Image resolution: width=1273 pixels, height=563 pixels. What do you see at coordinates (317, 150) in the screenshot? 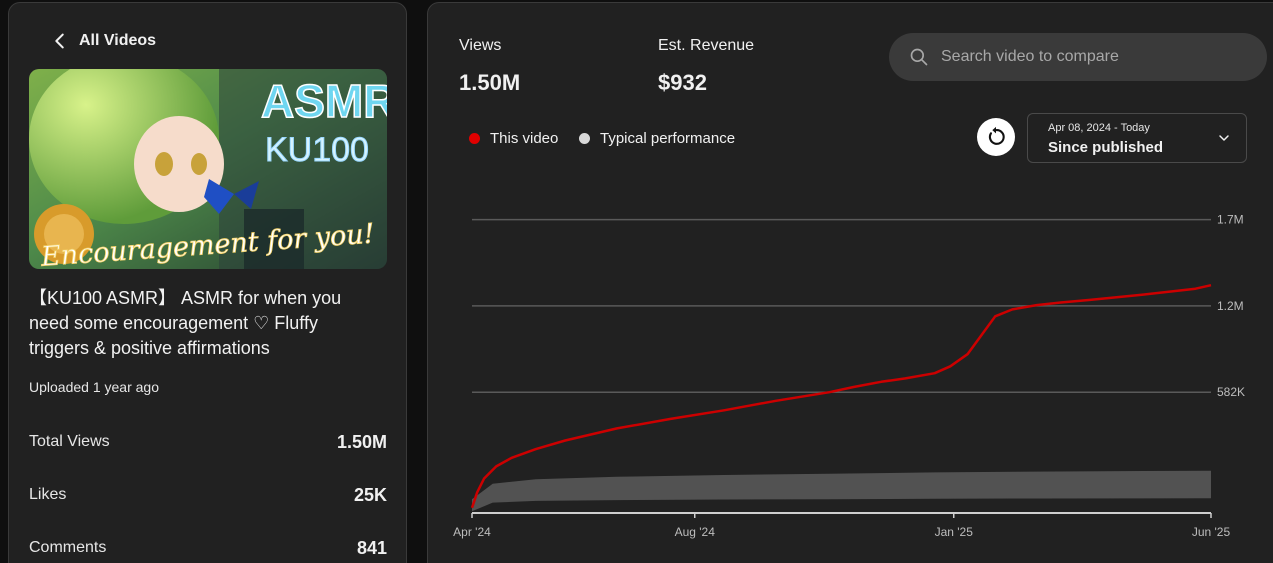
I see `thumbnail-subtitle-text: KU100` at bounding box center [317, 150].